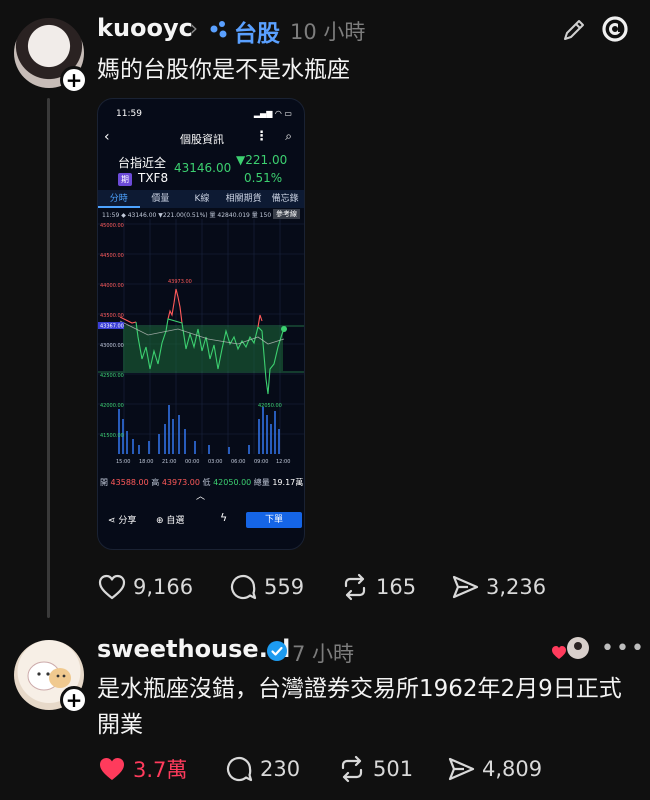 The width and height of the screenshot is (650, 800). What do you see at coordinates (218, 29) in the screenshot?
I see `topic-dots-icon` at bounding box center [218, 29].